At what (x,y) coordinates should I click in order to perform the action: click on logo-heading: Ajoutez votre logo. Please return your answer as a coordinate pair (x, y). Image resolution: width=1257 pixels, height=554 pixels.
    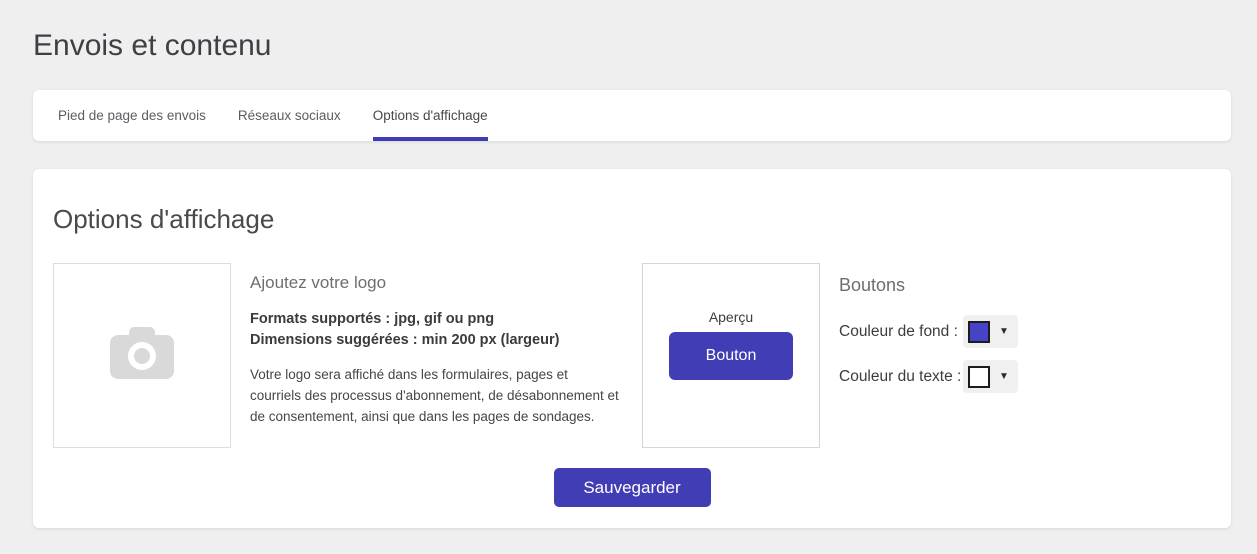
    Looking at the image, I should click on (318, 282).